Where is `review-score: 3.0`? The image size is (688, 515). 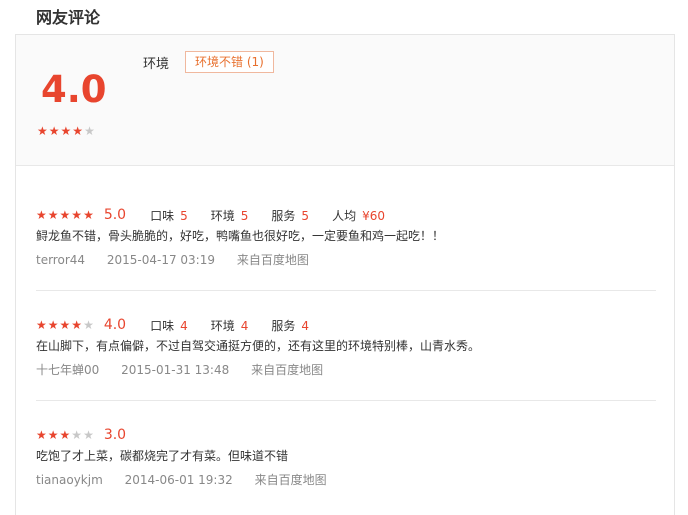 review-score: 3.0 is located at coordinates (115, 435).